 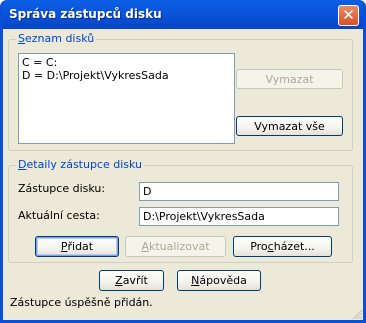 What do you see at coordinates (126, 62) in the screenshot?
I see `list-item-drive-c: C = C:` at bounding box center [126, 62].